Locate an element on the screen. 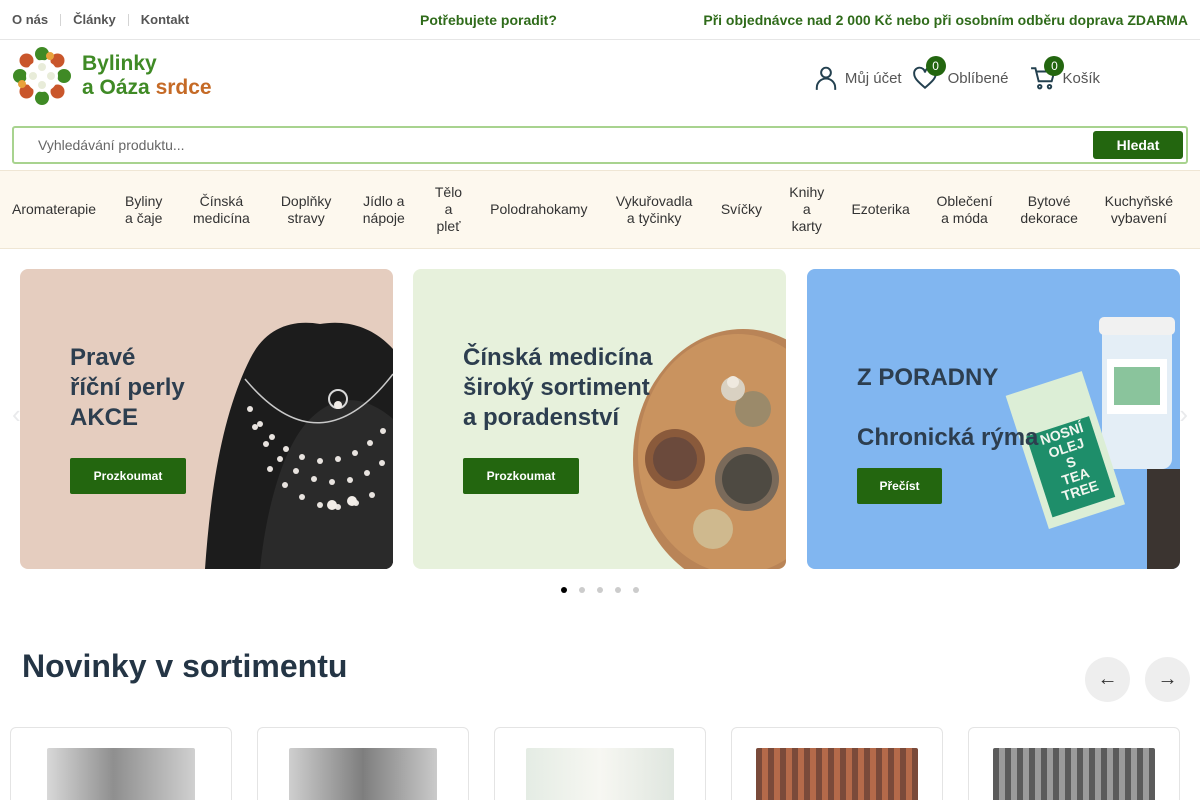  nav-body-skin: Tělo a pleť is located at coordinates (448, 209).